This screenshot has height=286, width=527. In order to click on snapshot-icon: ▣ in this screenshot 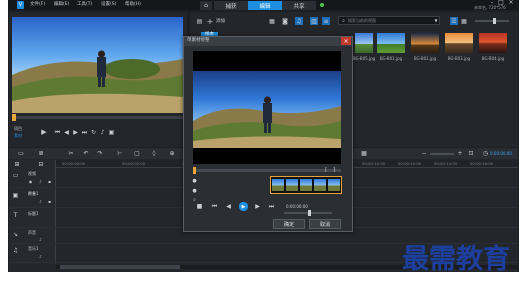, I will do `click(111, 132)`.